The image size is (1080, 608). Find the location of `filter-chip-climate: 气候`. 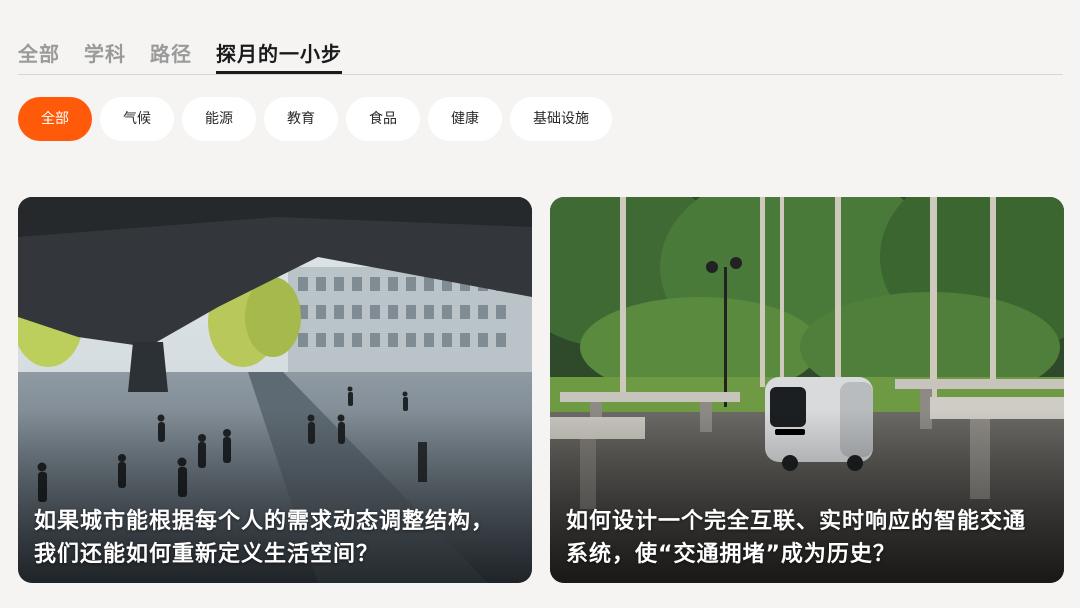

filter-chip-climate: 气候 is located at coordinates (137, 119).